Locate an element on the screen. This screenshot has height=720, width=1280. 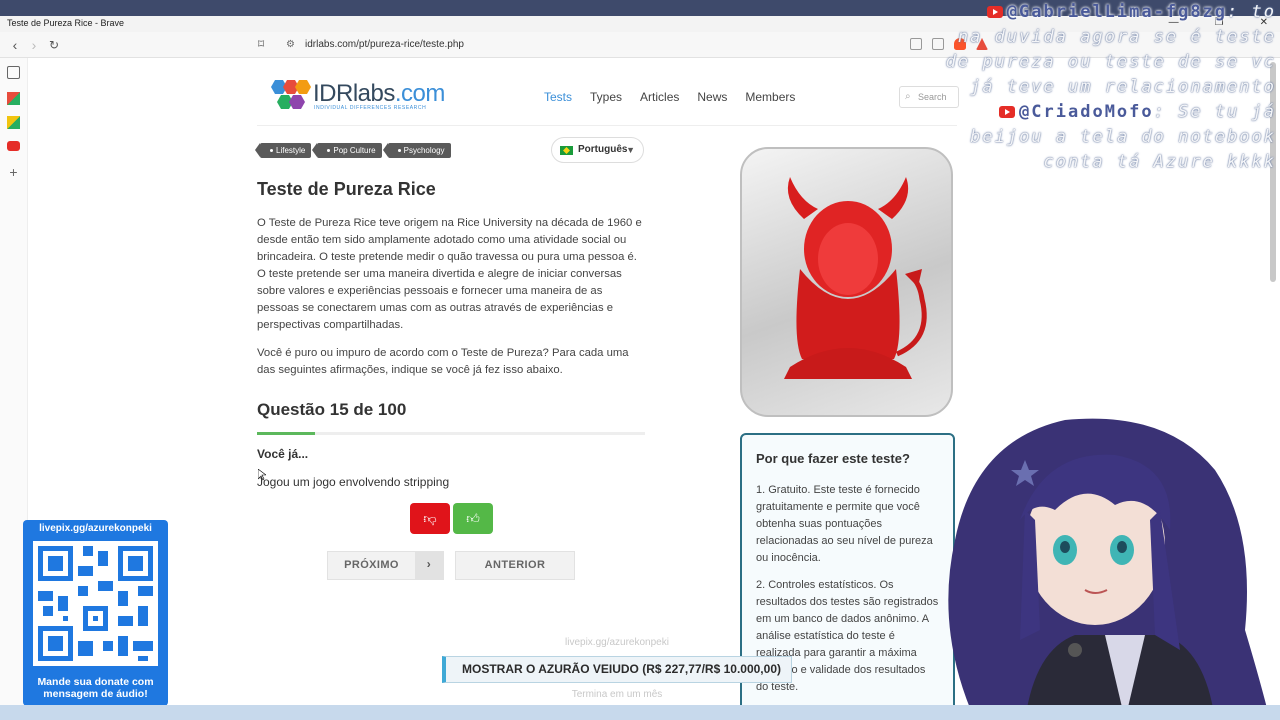
language-label: Português is located at coordinates (603, 149).